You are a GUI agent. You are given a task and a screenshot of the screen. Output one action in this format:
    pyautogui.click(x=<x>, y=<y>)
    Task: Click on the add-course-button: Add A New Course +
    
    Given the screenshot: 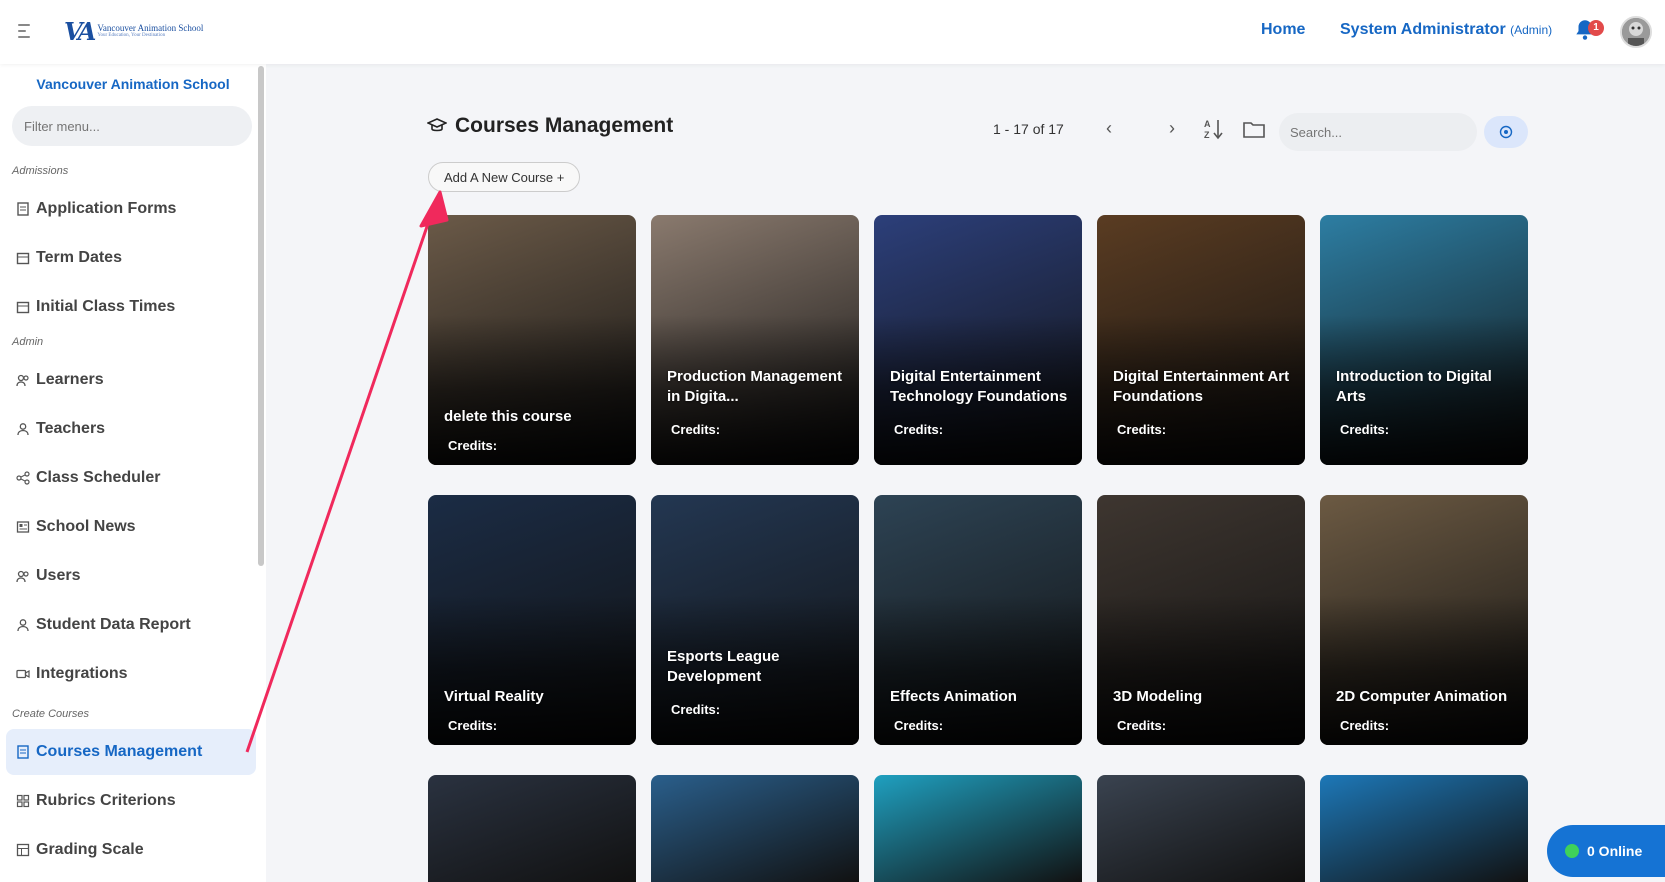 What is the action you would take?
    pyautogui.click(x=504, y=177)
    